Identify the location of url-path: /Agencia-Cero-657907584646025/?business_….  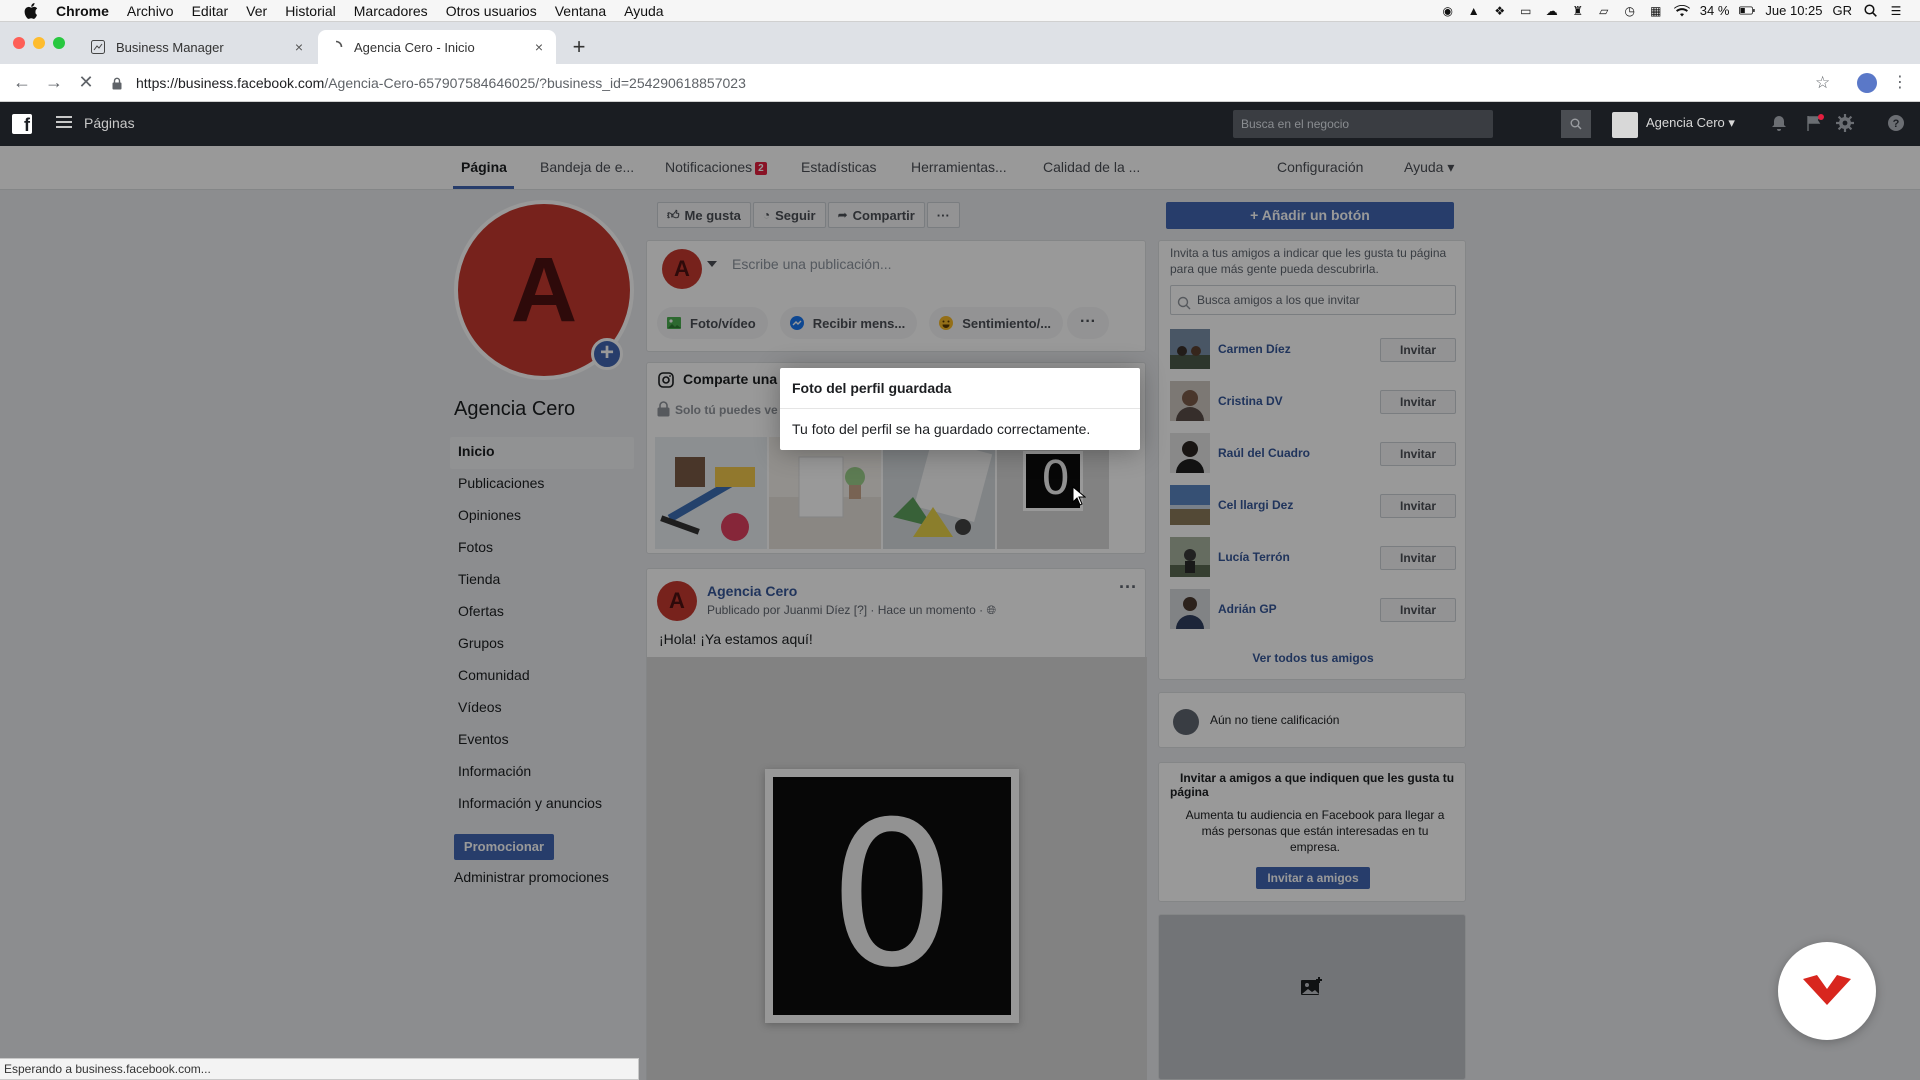
(535, 83).